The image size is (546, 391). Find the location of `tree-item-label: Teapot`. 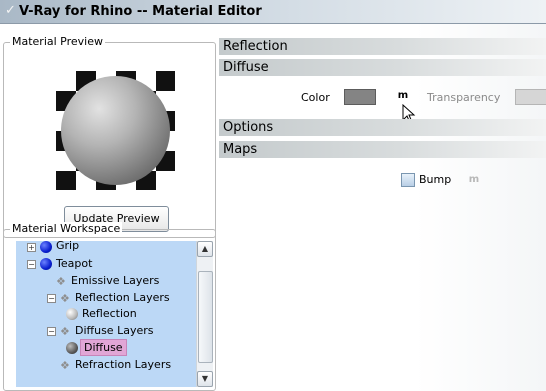

tree-item-label: Teapot is located at coordinates (74, 263).